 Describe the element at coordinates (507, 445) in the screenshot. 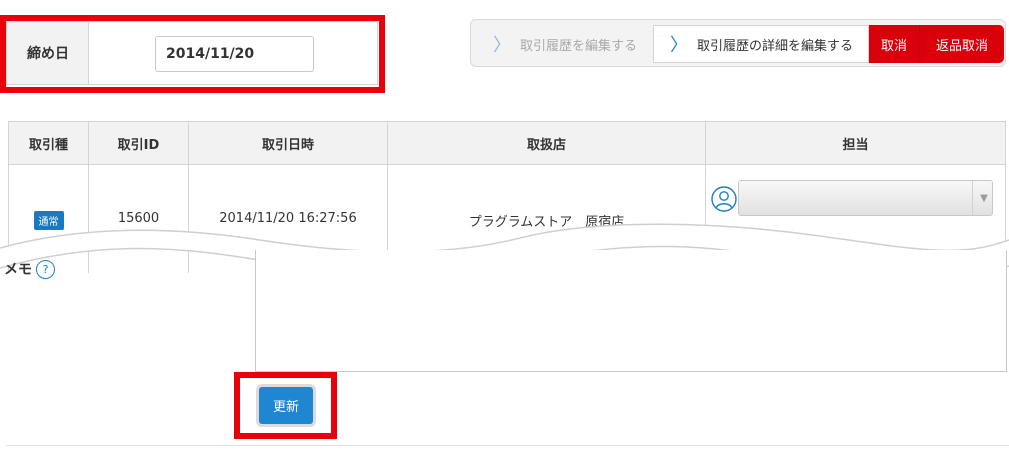

I see `bottom-divider` at that location.